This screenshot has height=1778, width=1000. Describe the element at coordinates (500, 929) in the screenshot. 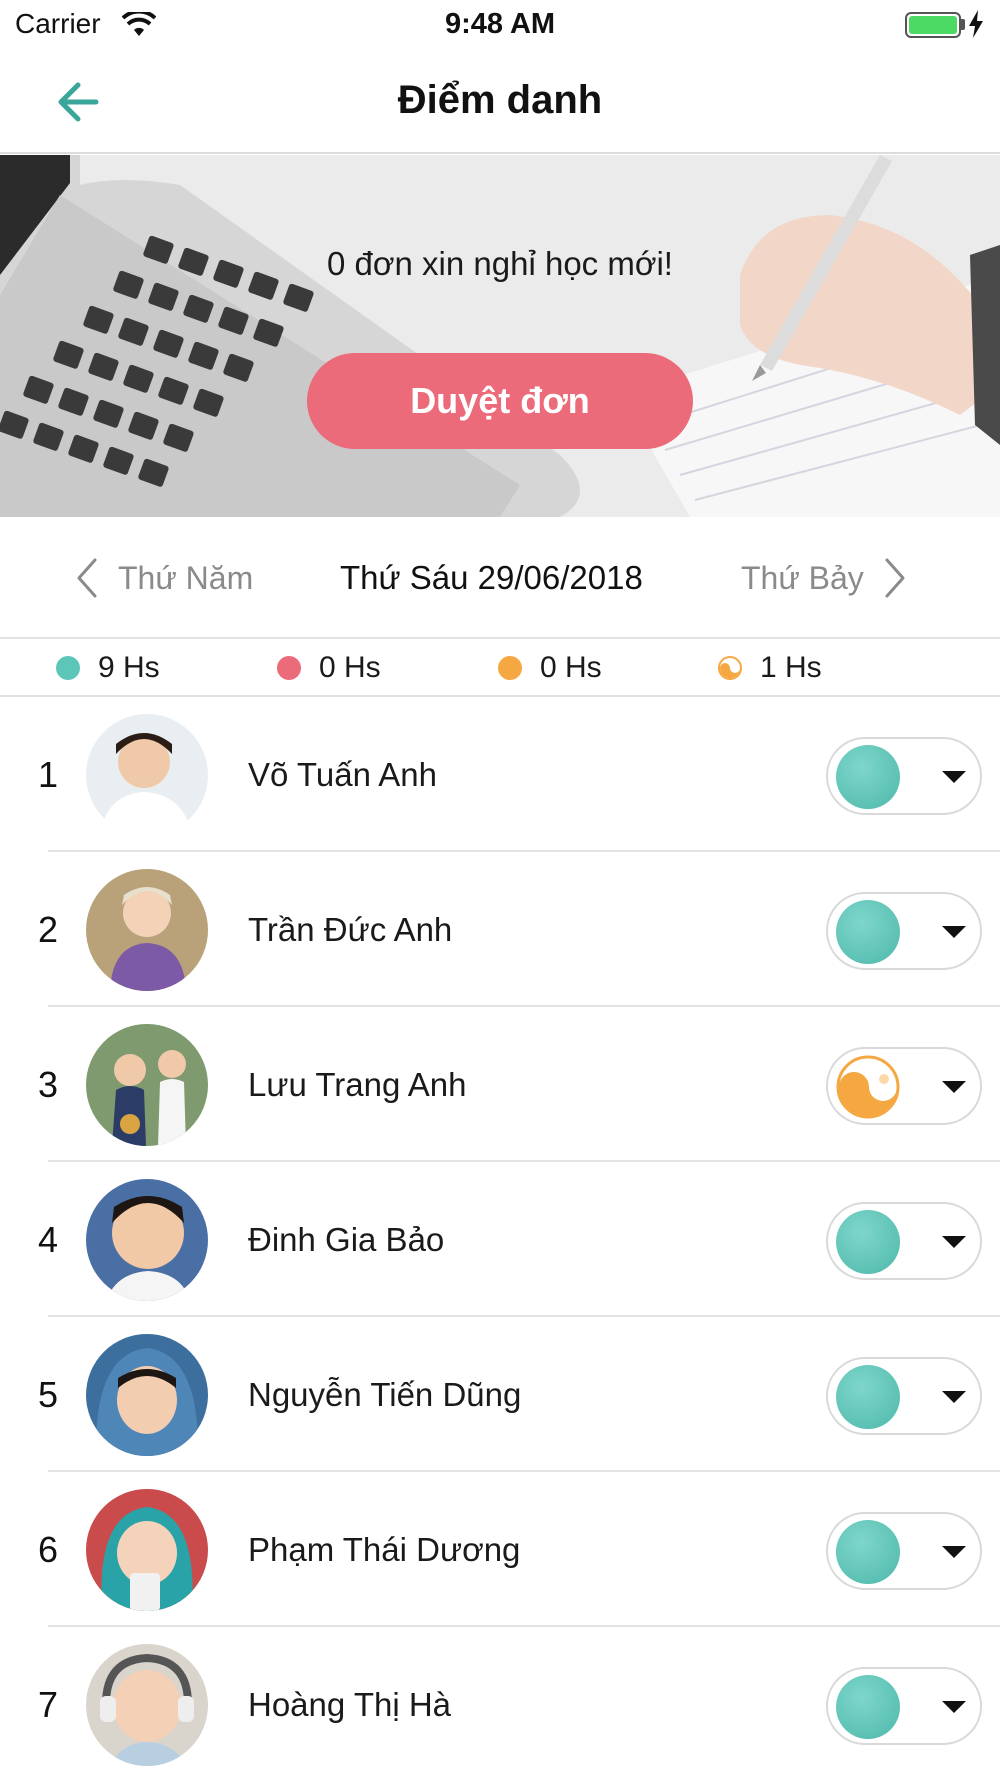

I see `student-row: 2 Trần Đức Anh` at that location.